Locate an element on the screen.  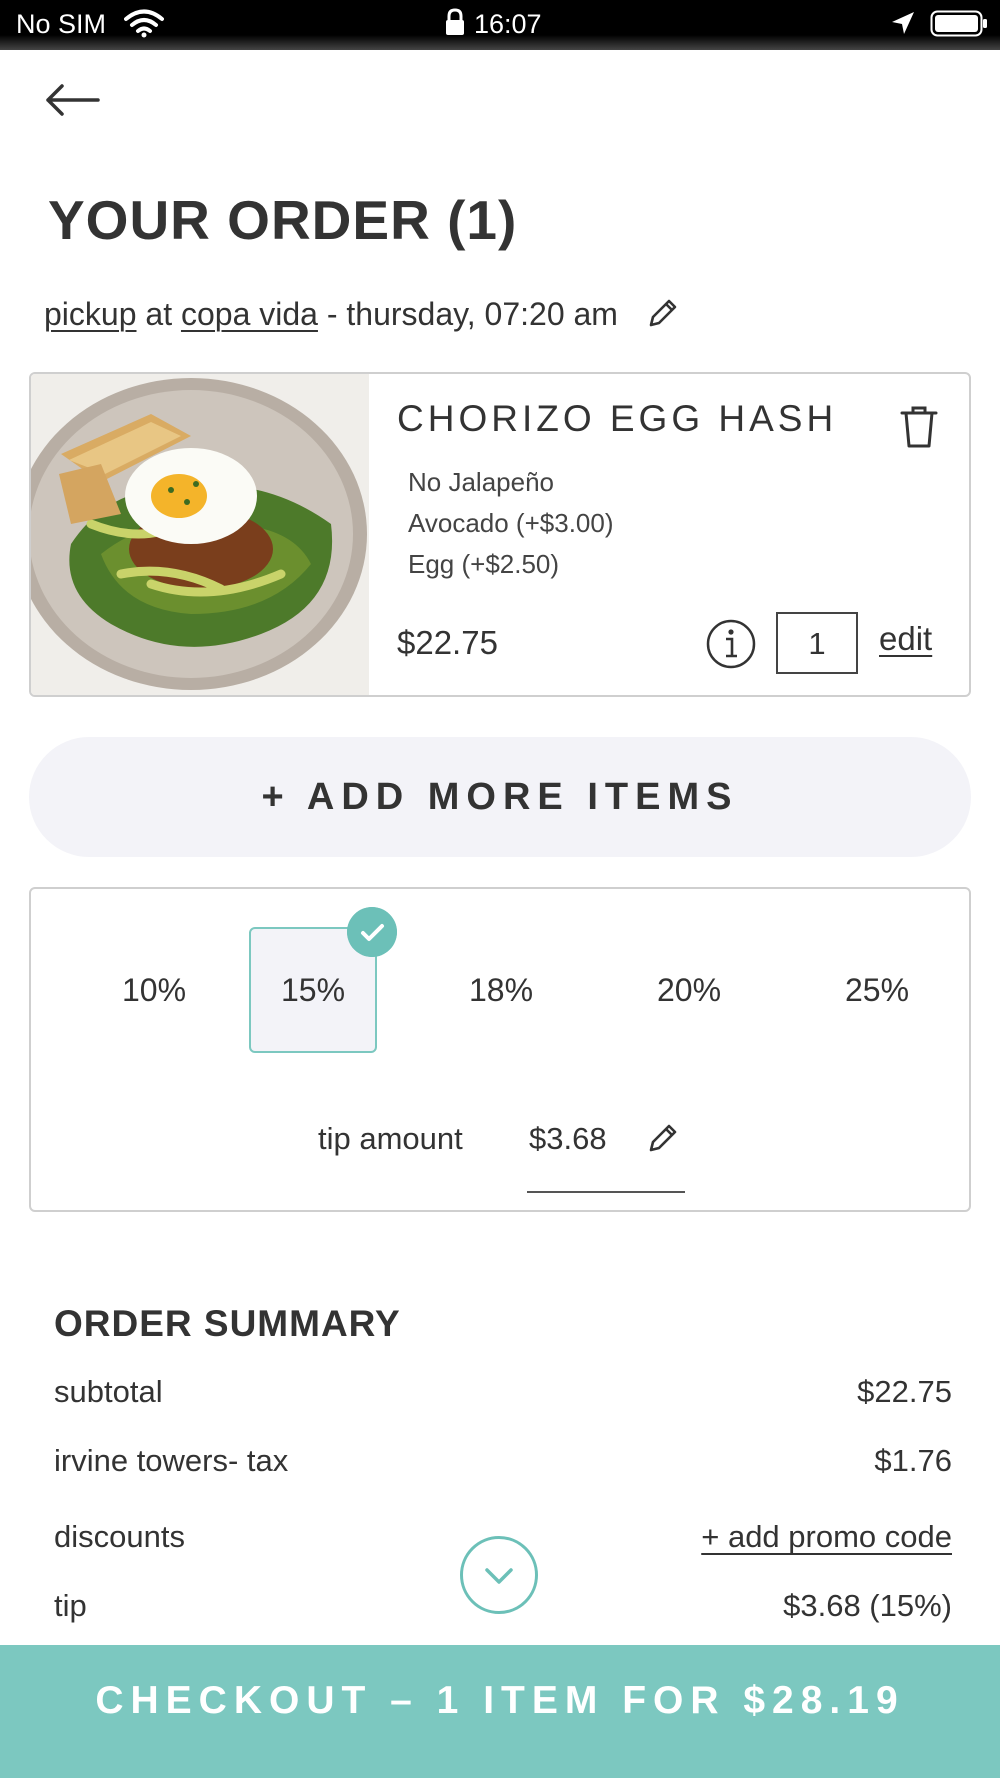
summary-value: $1.76 is located at coordinates (913, 1460).